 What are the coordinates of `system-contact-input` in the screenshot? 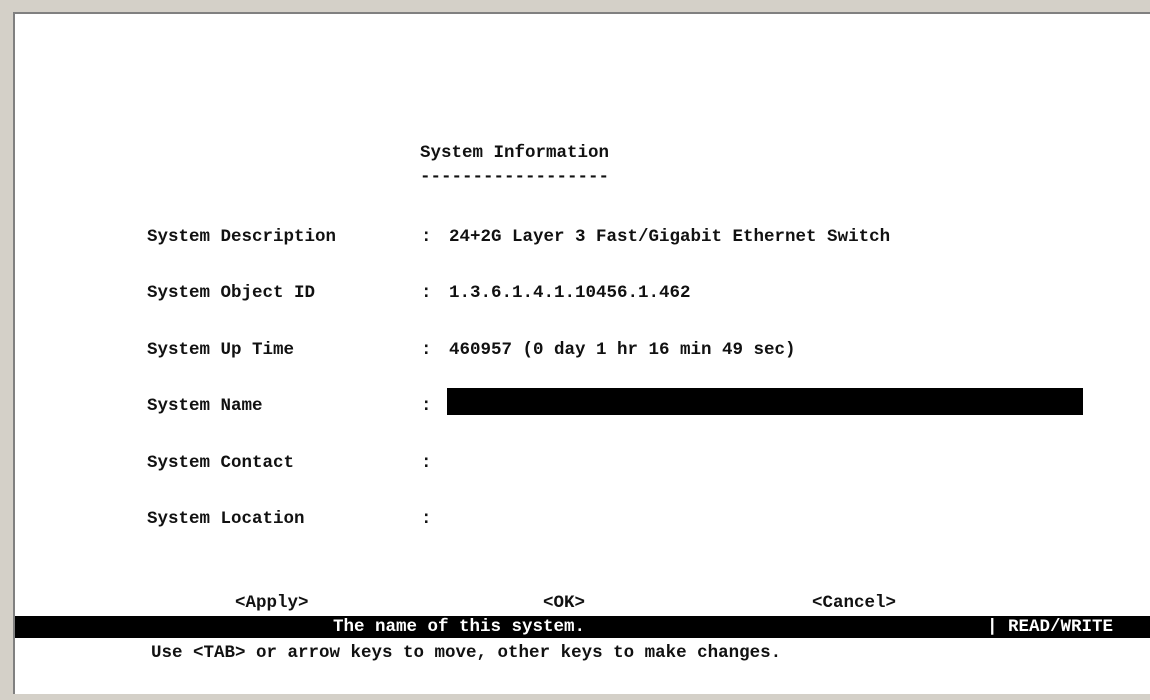 It's located at (765, 463).